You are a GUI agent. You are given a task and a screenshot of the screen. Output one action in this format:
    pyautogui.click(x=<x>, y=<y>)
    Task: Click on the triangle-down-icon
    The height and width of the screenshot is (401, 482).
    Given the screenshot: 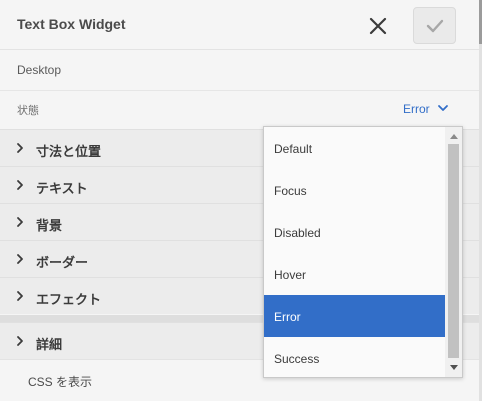 What is the action you would take?
    pyautogui.click(x=453, y=367)
    